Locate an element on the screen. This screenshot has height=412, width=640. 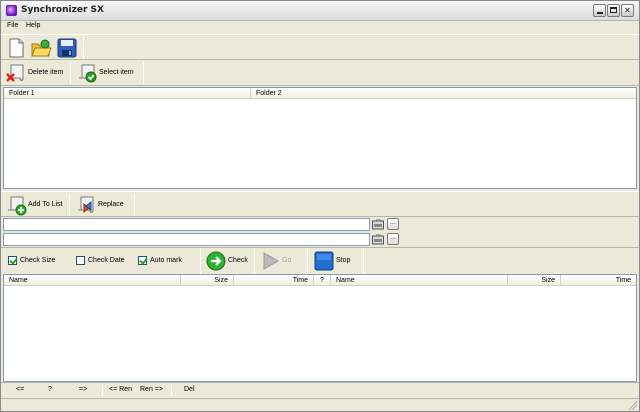
rename-right-button: Ren => is located at coordinates (151, 389).